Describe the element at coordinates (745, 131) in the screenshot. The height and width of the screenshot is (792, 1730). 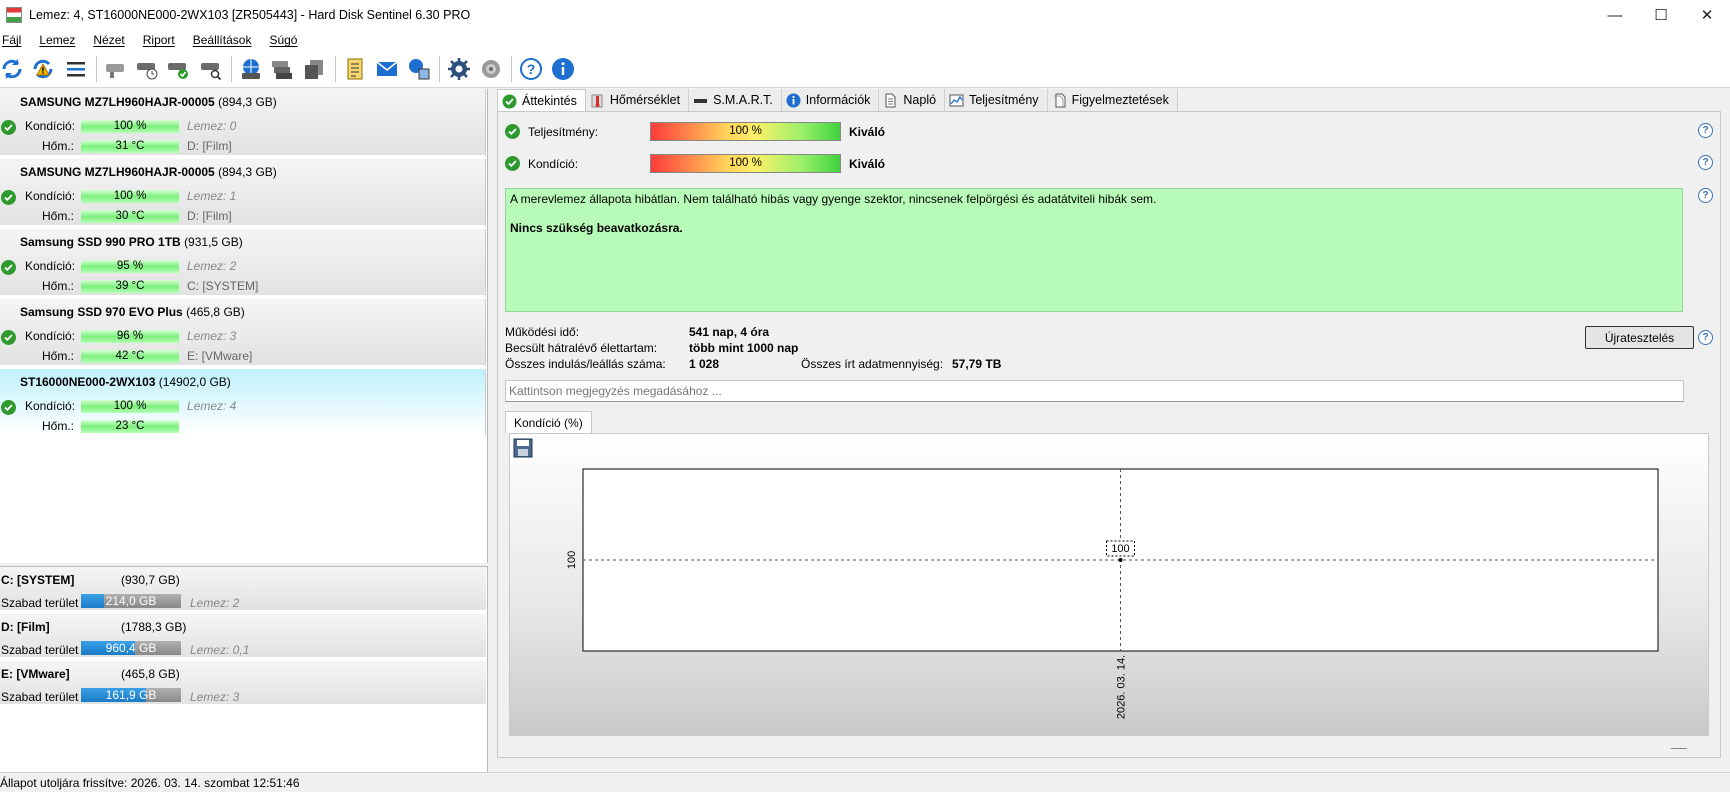
I see `performance-bar: 100 %` at that location.